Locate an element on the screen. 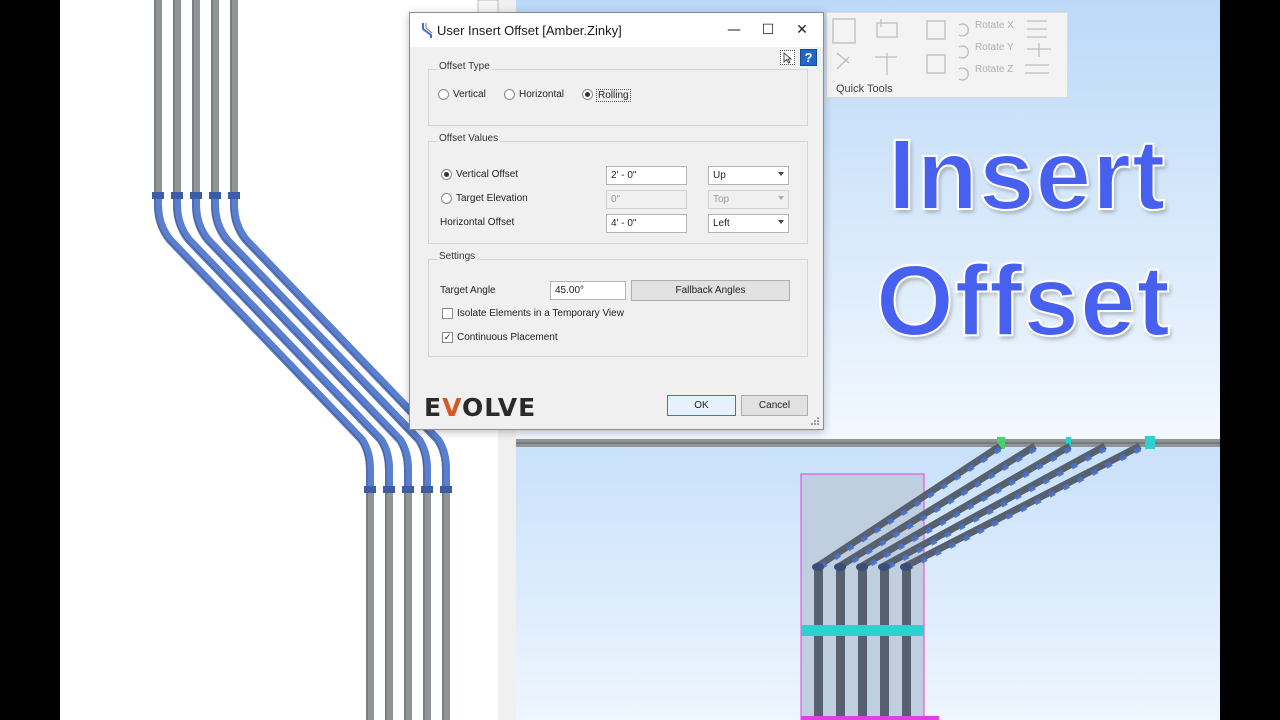  isolate-label: Isolate Elements in a Temporary View is located at coordinates (540, 313).